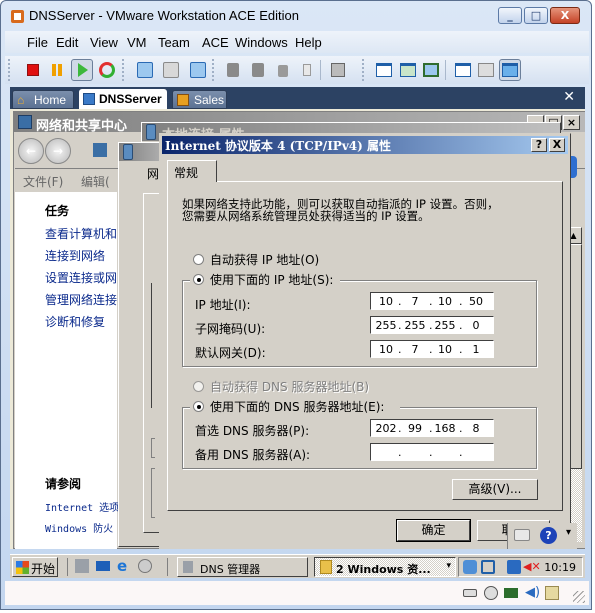 The width and height of the screenshot is (595, 613). What do you see at coordinates (75, 321) in the screenshot?
I see `task-link: 诊断和修复` at bounding box center [75, 321].